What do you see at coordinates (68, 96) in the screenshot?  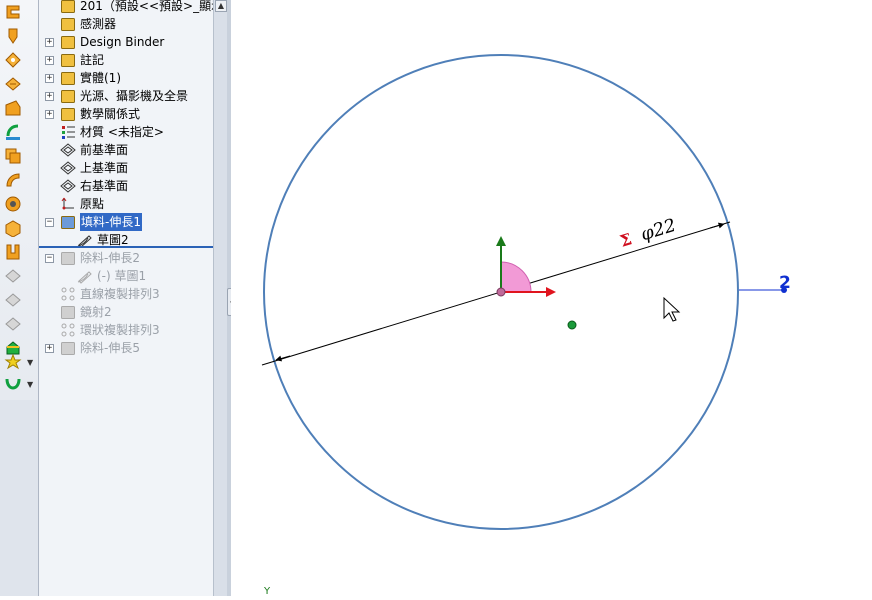 I see `lights-cameras-icon` at bounding box center [68, 96].